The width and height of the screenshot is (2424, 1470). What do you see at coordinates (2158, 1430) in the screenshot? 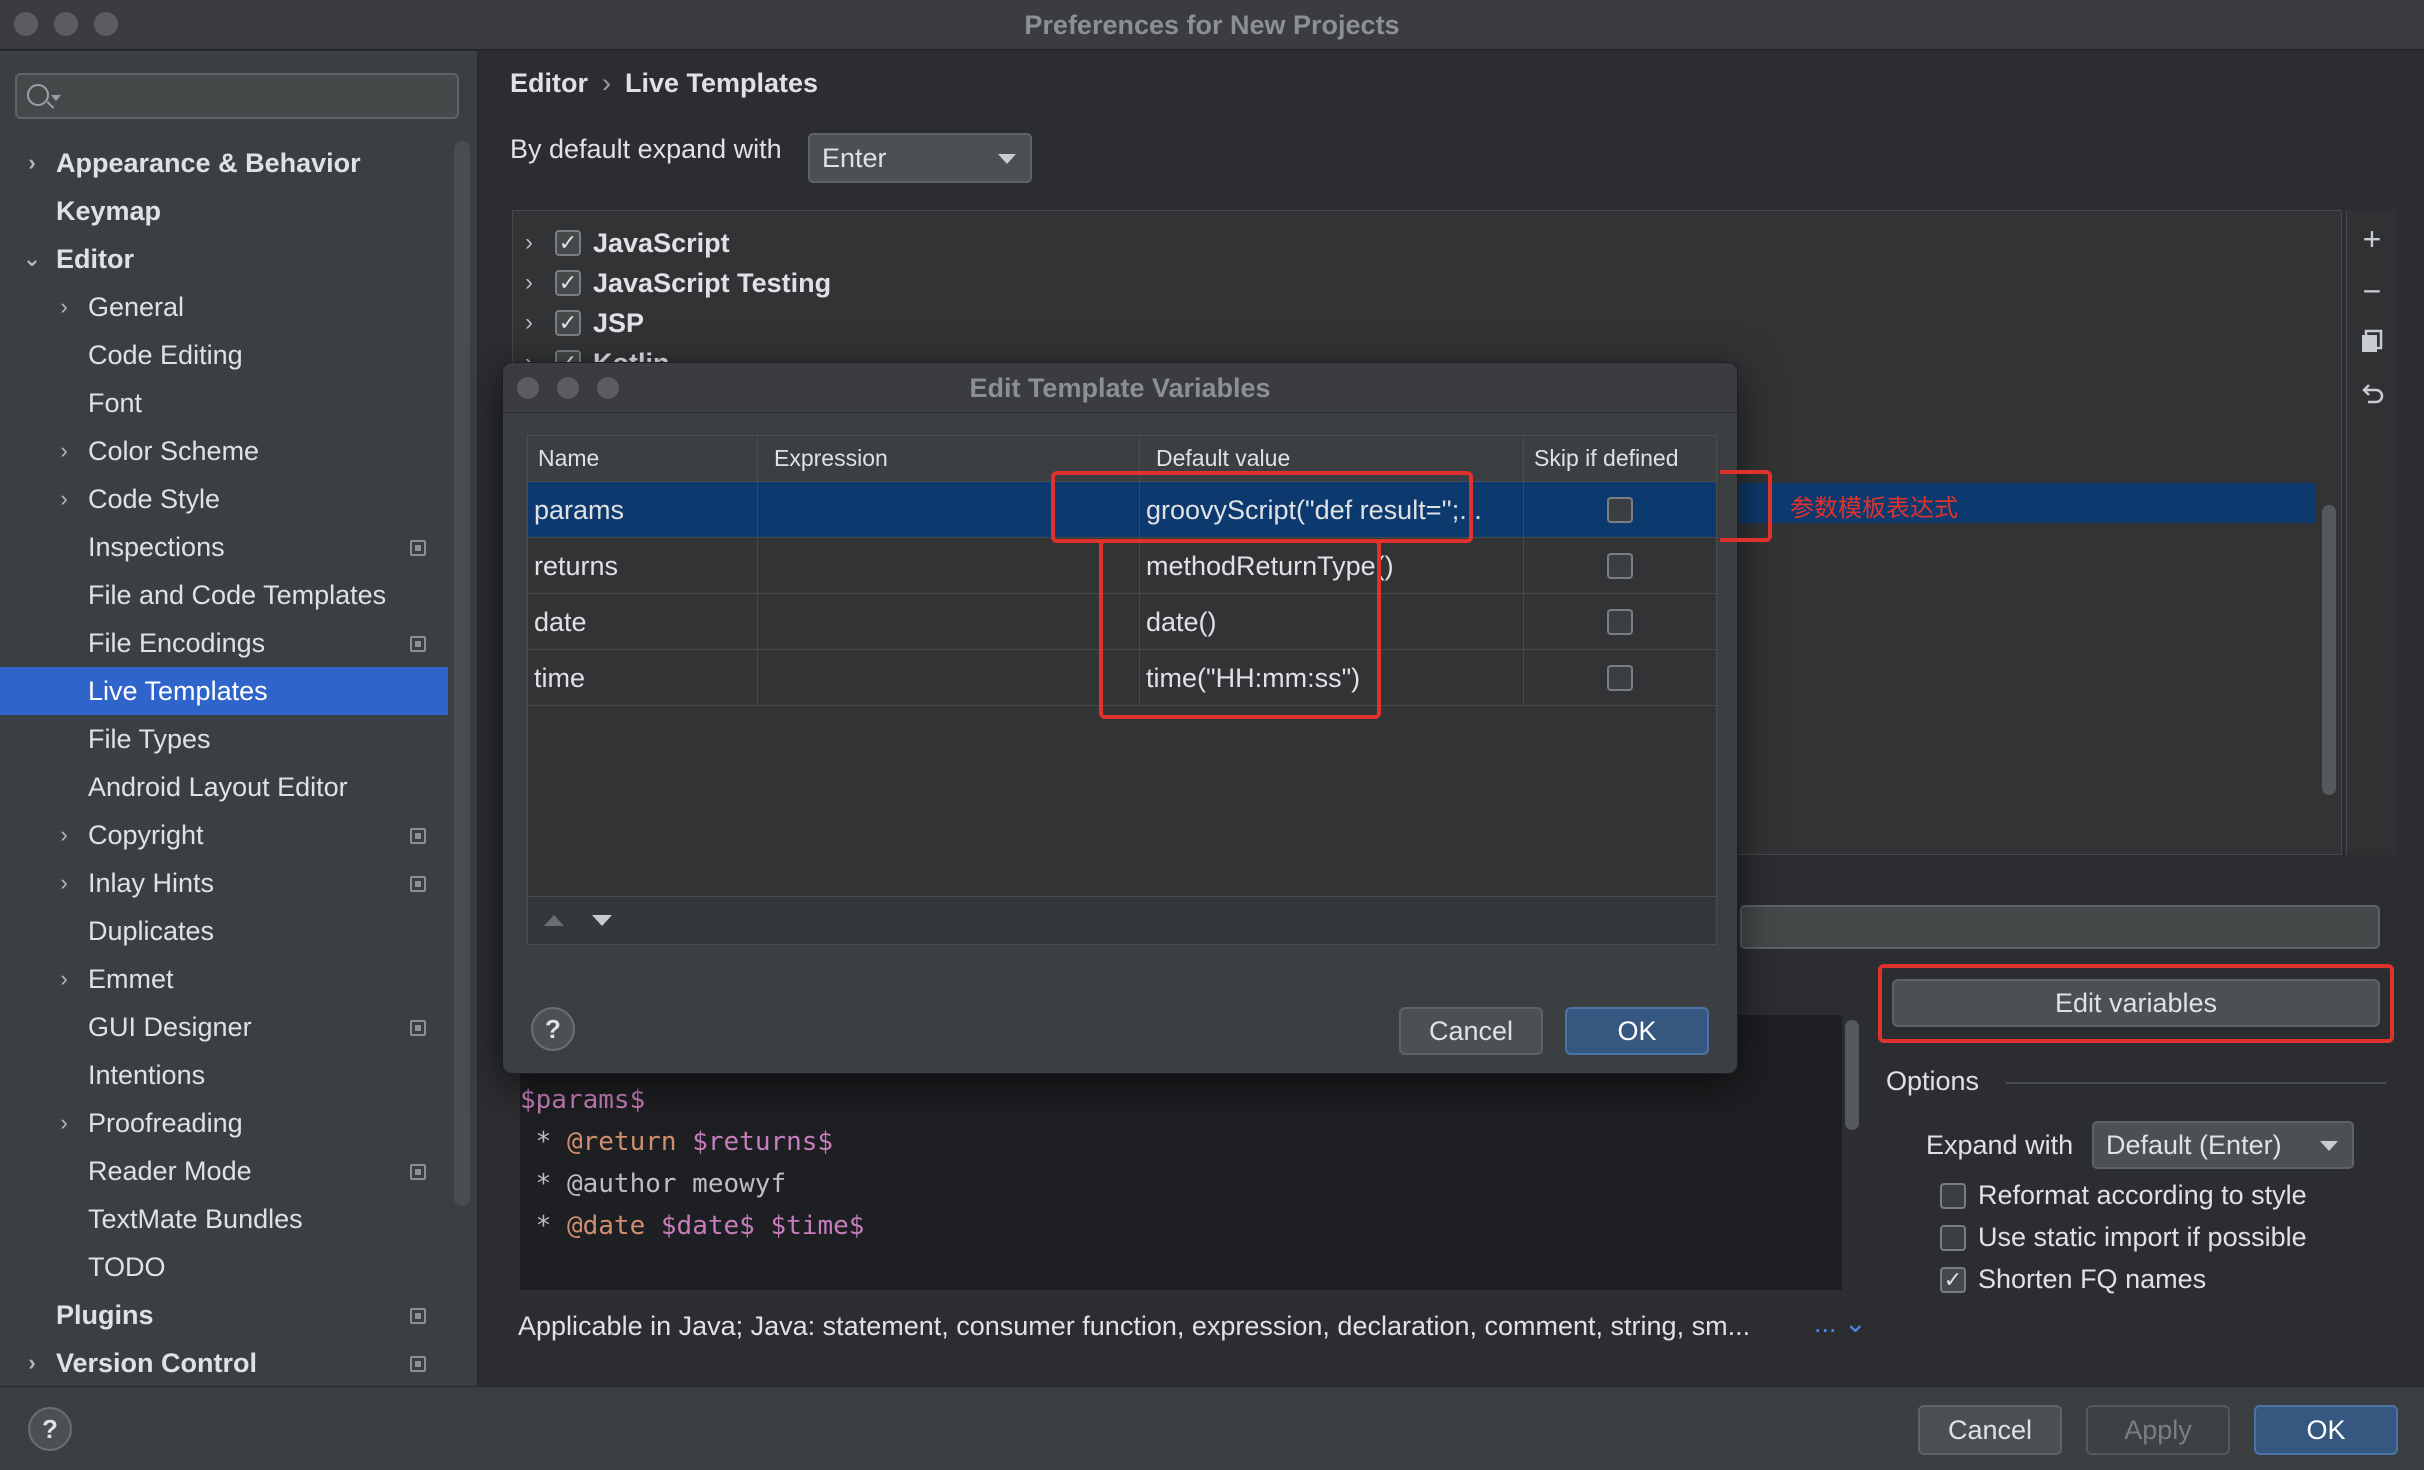
I see `apply-button: Apply` at bounding box center [2158, 1430].